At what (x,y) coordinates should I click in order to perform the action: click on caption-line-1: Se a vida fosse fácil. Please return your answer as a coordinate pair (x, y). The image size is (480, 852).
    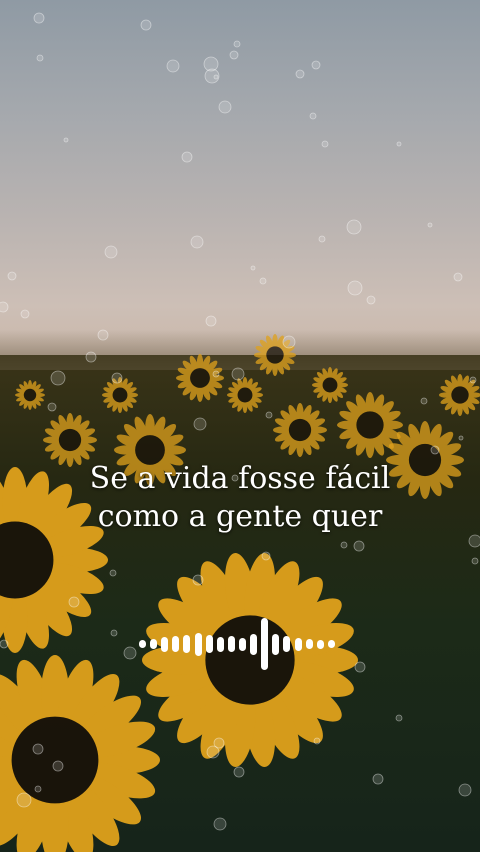
    Looking at the image, I should click on (240, 478).